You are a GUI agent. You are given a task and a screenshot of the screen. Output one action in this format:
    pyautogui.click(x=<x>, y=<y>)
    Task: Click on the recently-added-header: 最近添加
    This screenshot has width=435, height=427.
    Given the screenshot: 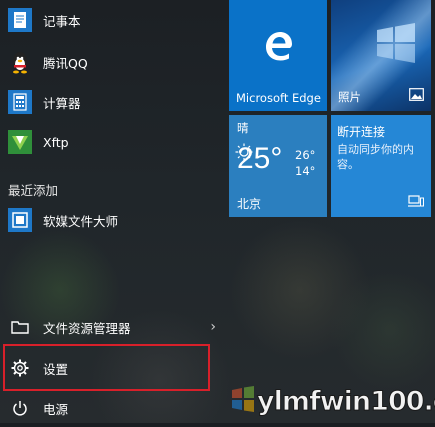 What is the action you would take?
    pyautogui.click(x=33, y=190)
    